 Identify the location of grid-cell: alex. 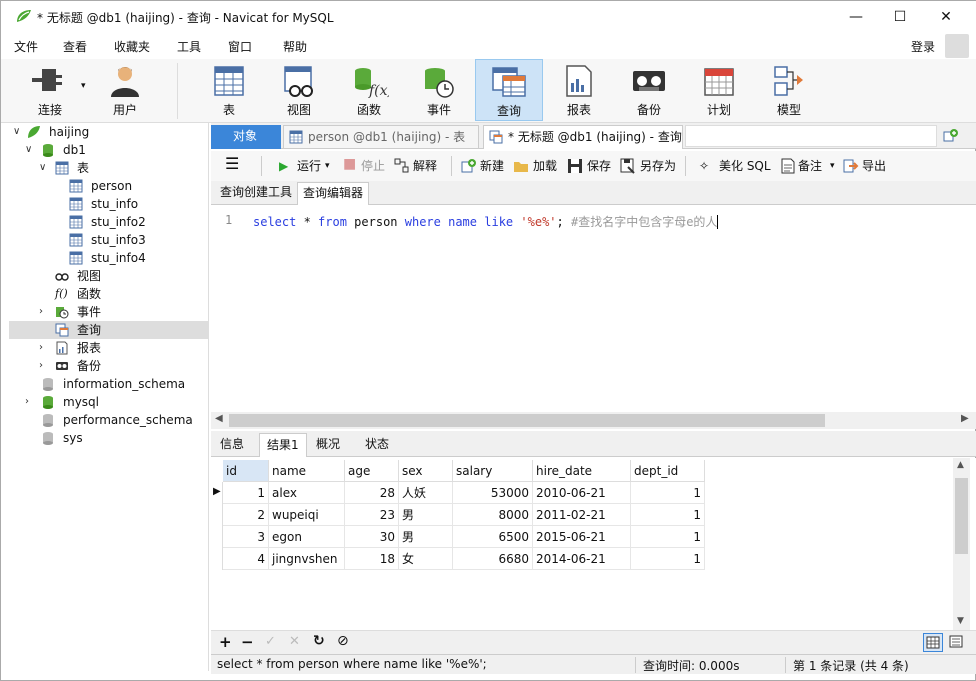
(307, 493).